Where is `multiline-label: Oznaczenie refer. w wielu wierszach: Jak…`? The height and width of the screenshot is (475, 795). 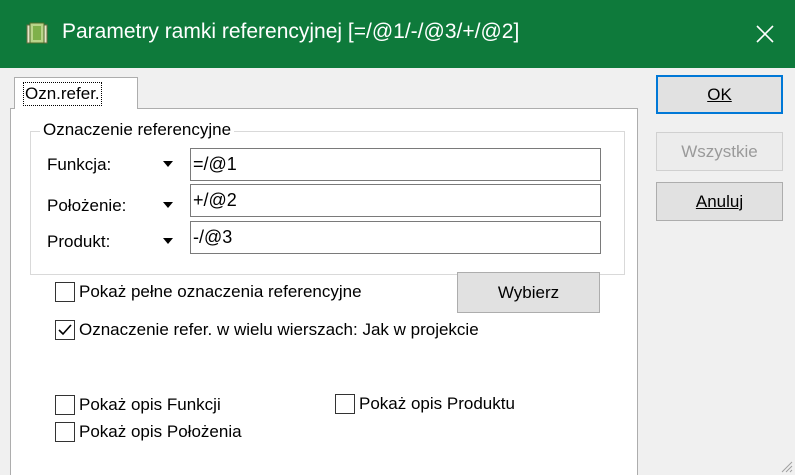 multiline-label: Oznaczenie refer. w wielu wierszach: Jak… is located at coordinates (279, 329).